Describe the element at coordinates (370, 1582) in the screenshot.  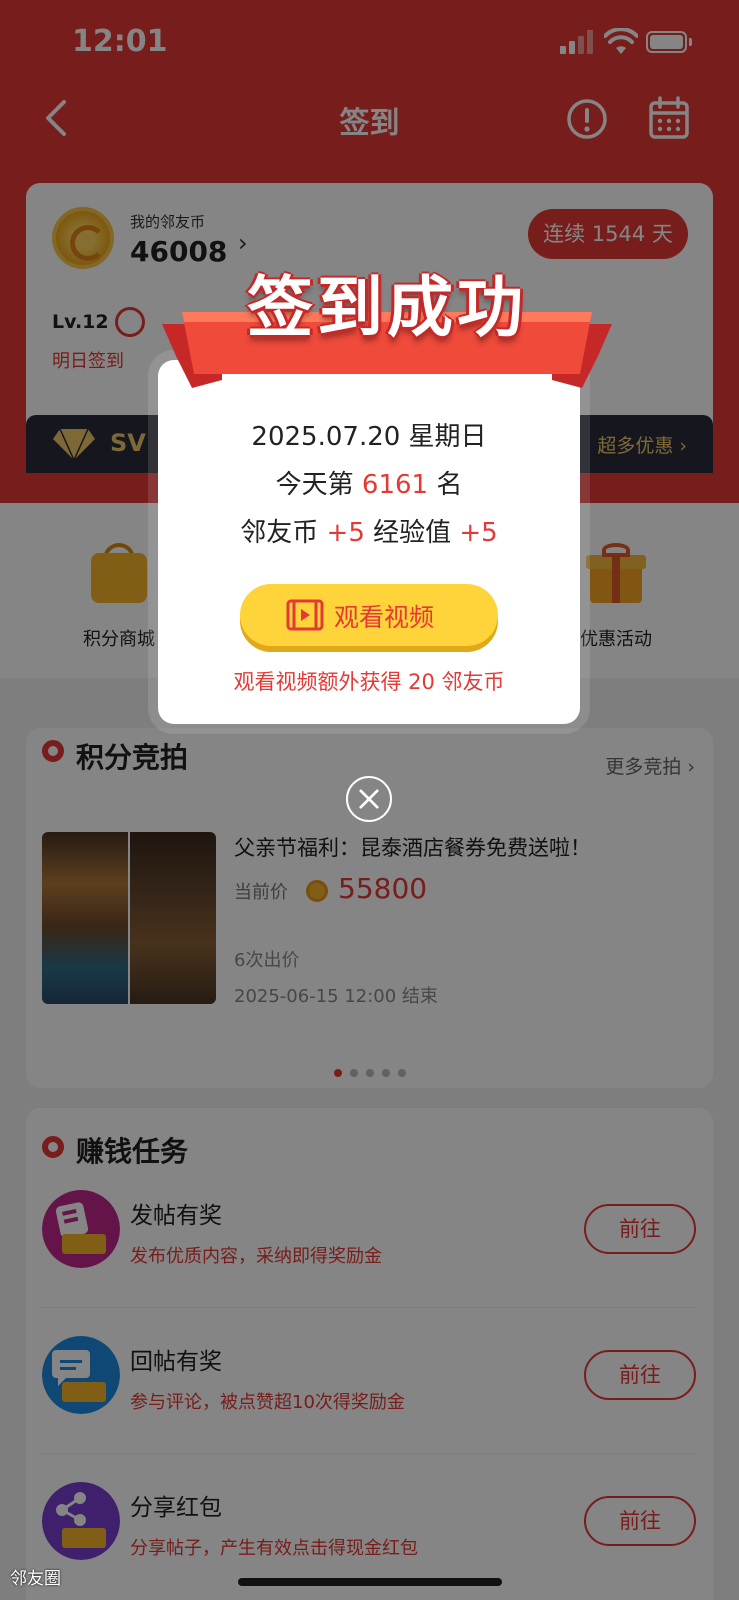
I see `home-indicator` at that location.